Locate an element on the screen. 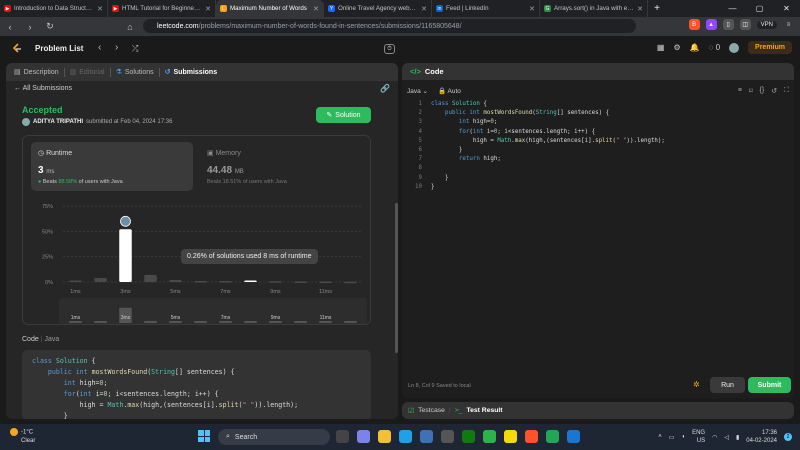 This screenshot has height=450, width=800. volume-icon: ◁ is located at coordinates (726, 437).